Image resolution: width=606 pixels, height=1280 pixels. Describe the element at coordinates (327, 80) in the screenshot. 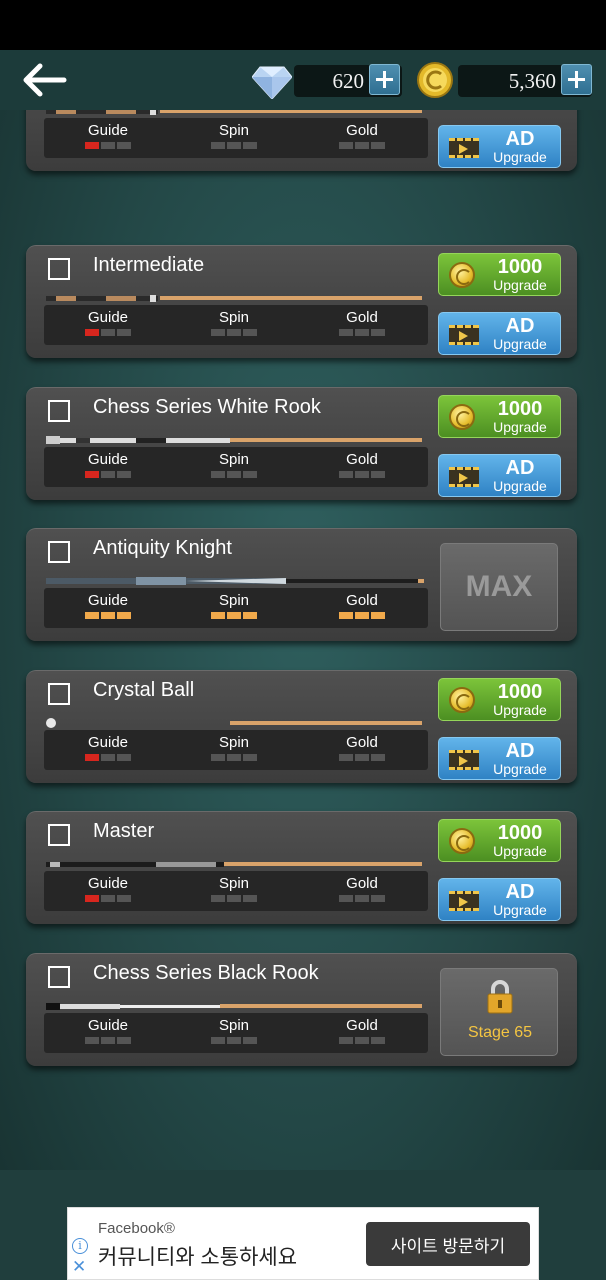

I see `diamond-counter: 620` at that location.